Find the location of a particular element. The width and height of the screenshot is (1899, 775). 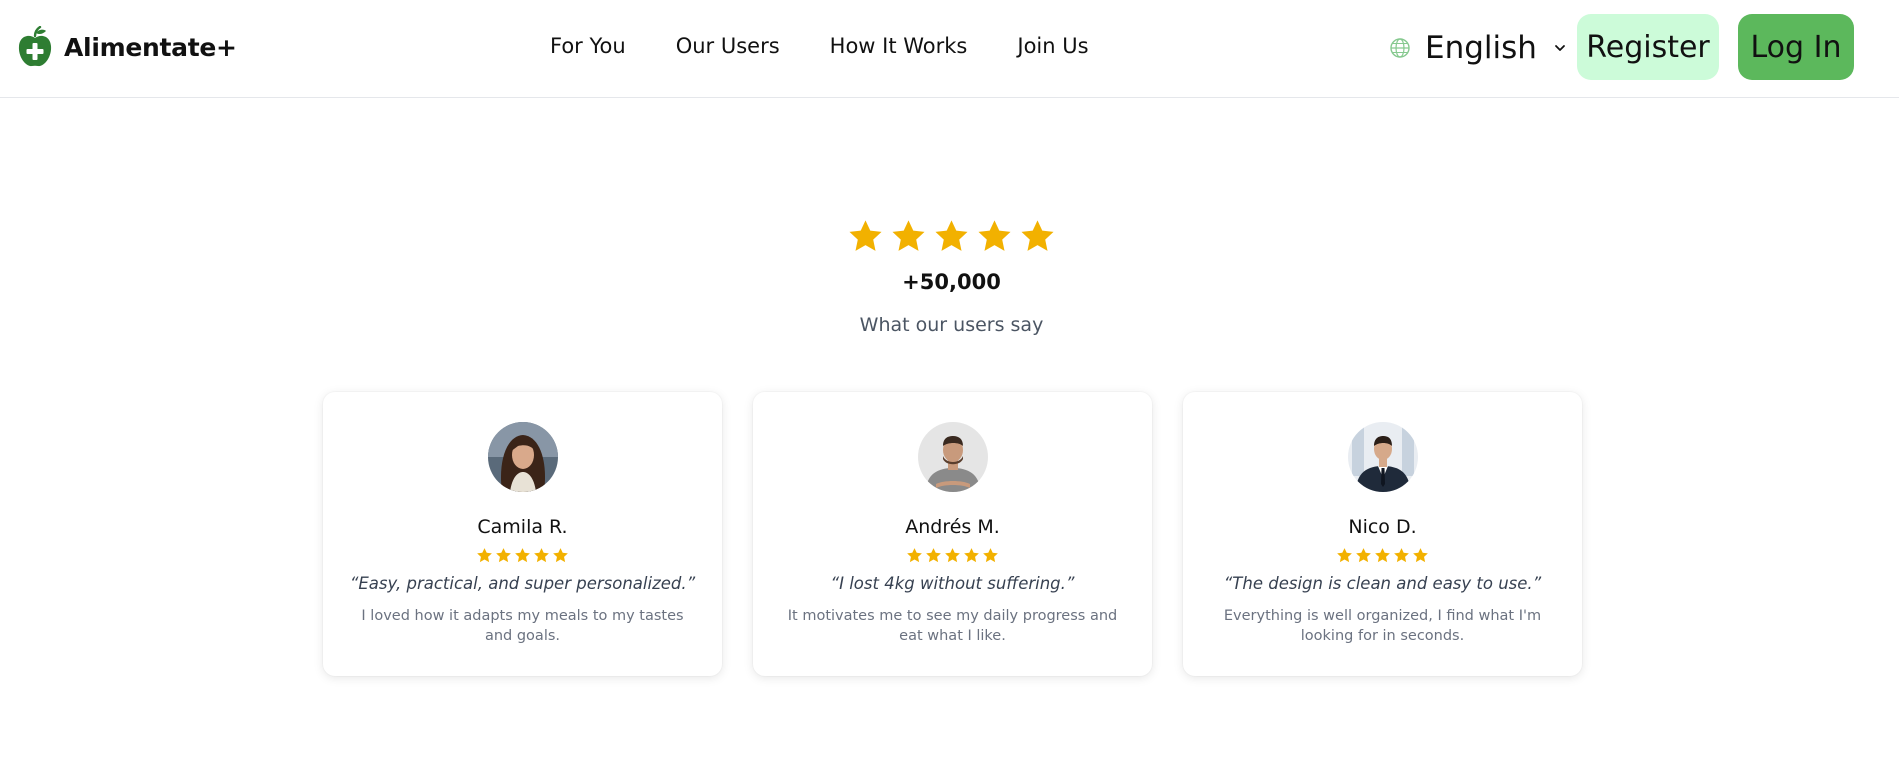

login-button: Log In is located at coordinates (1796, 47).